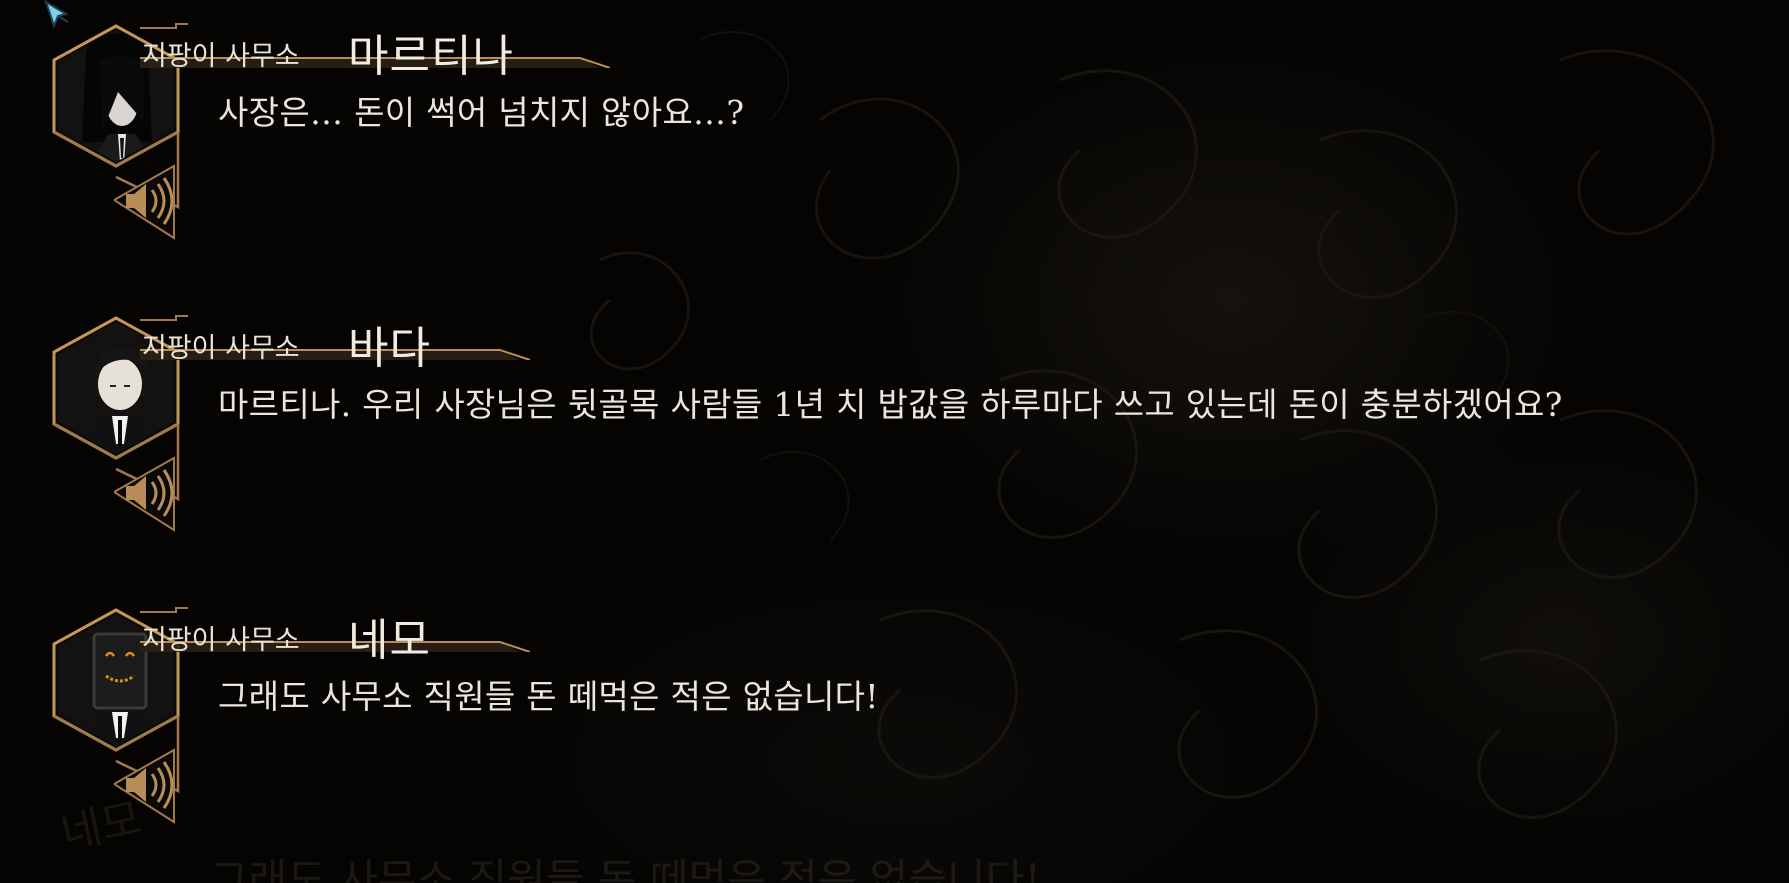 This screenshot has height=883, width=1789. I want to click on character-name: 바다, so click(389, 348).